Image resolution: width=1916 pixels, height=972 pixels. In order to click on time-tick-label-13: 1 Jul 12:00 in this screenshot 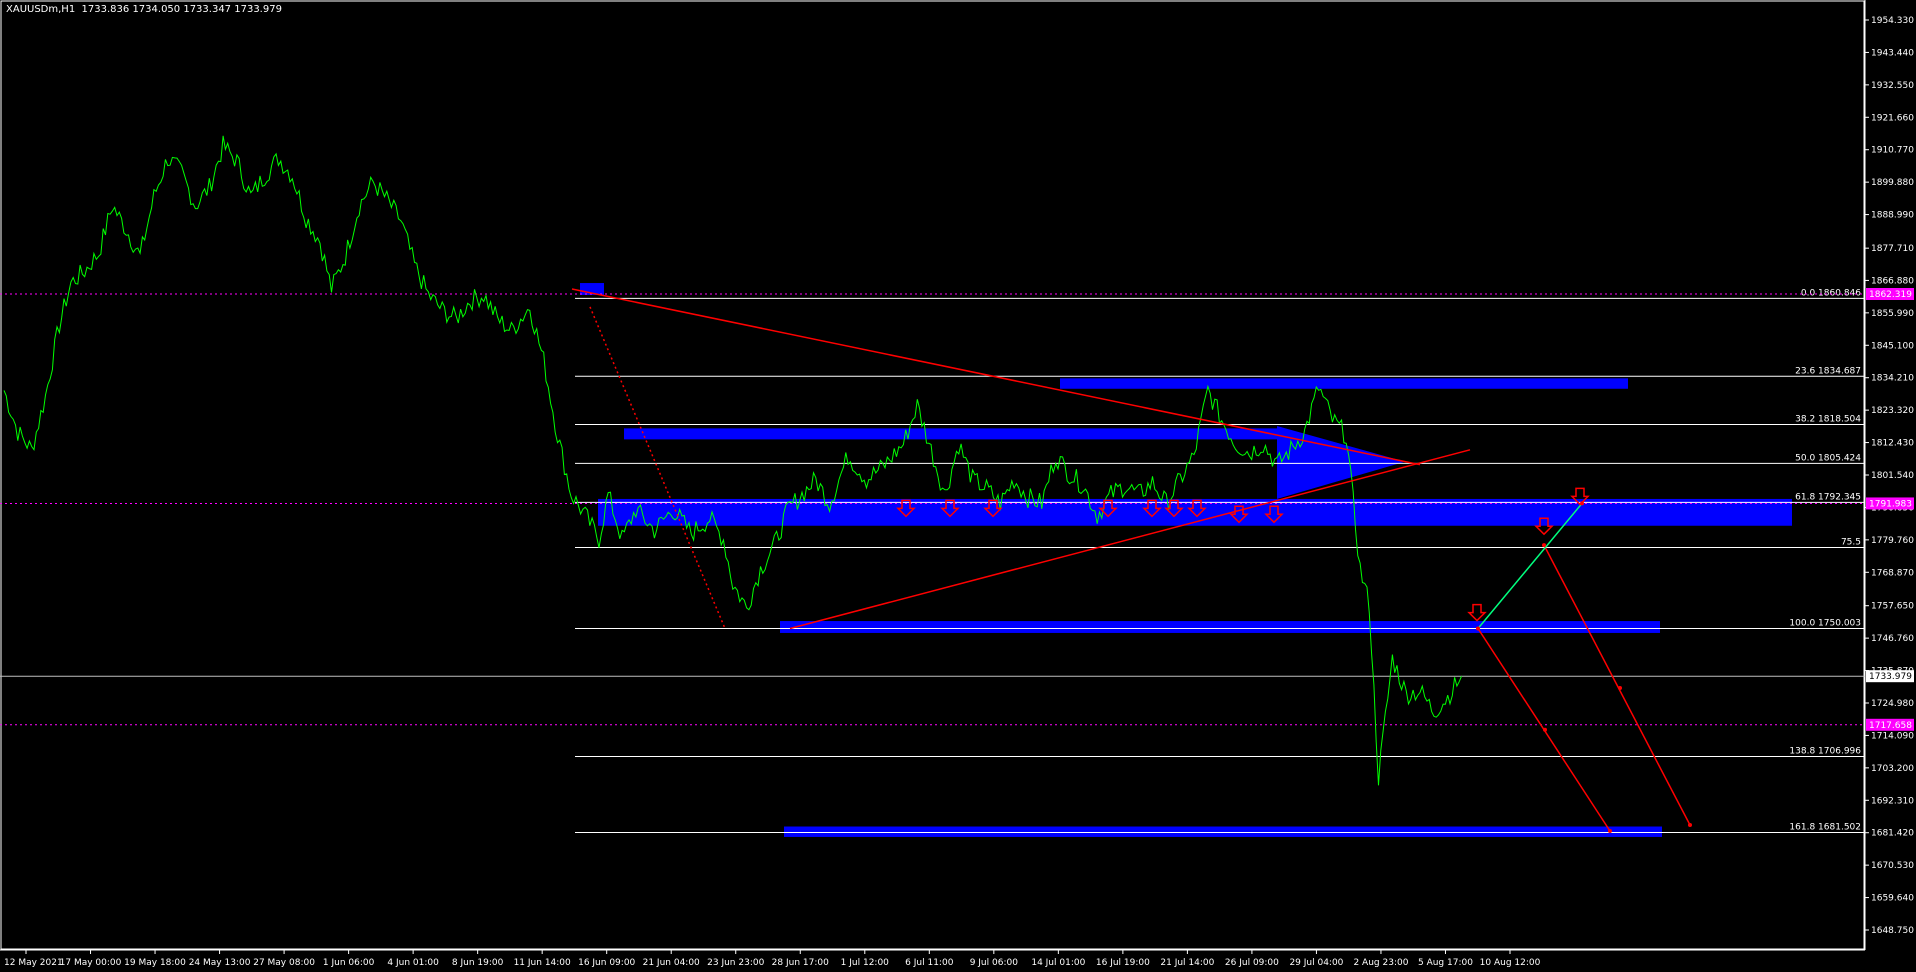, I will do `click(865, 963)`.